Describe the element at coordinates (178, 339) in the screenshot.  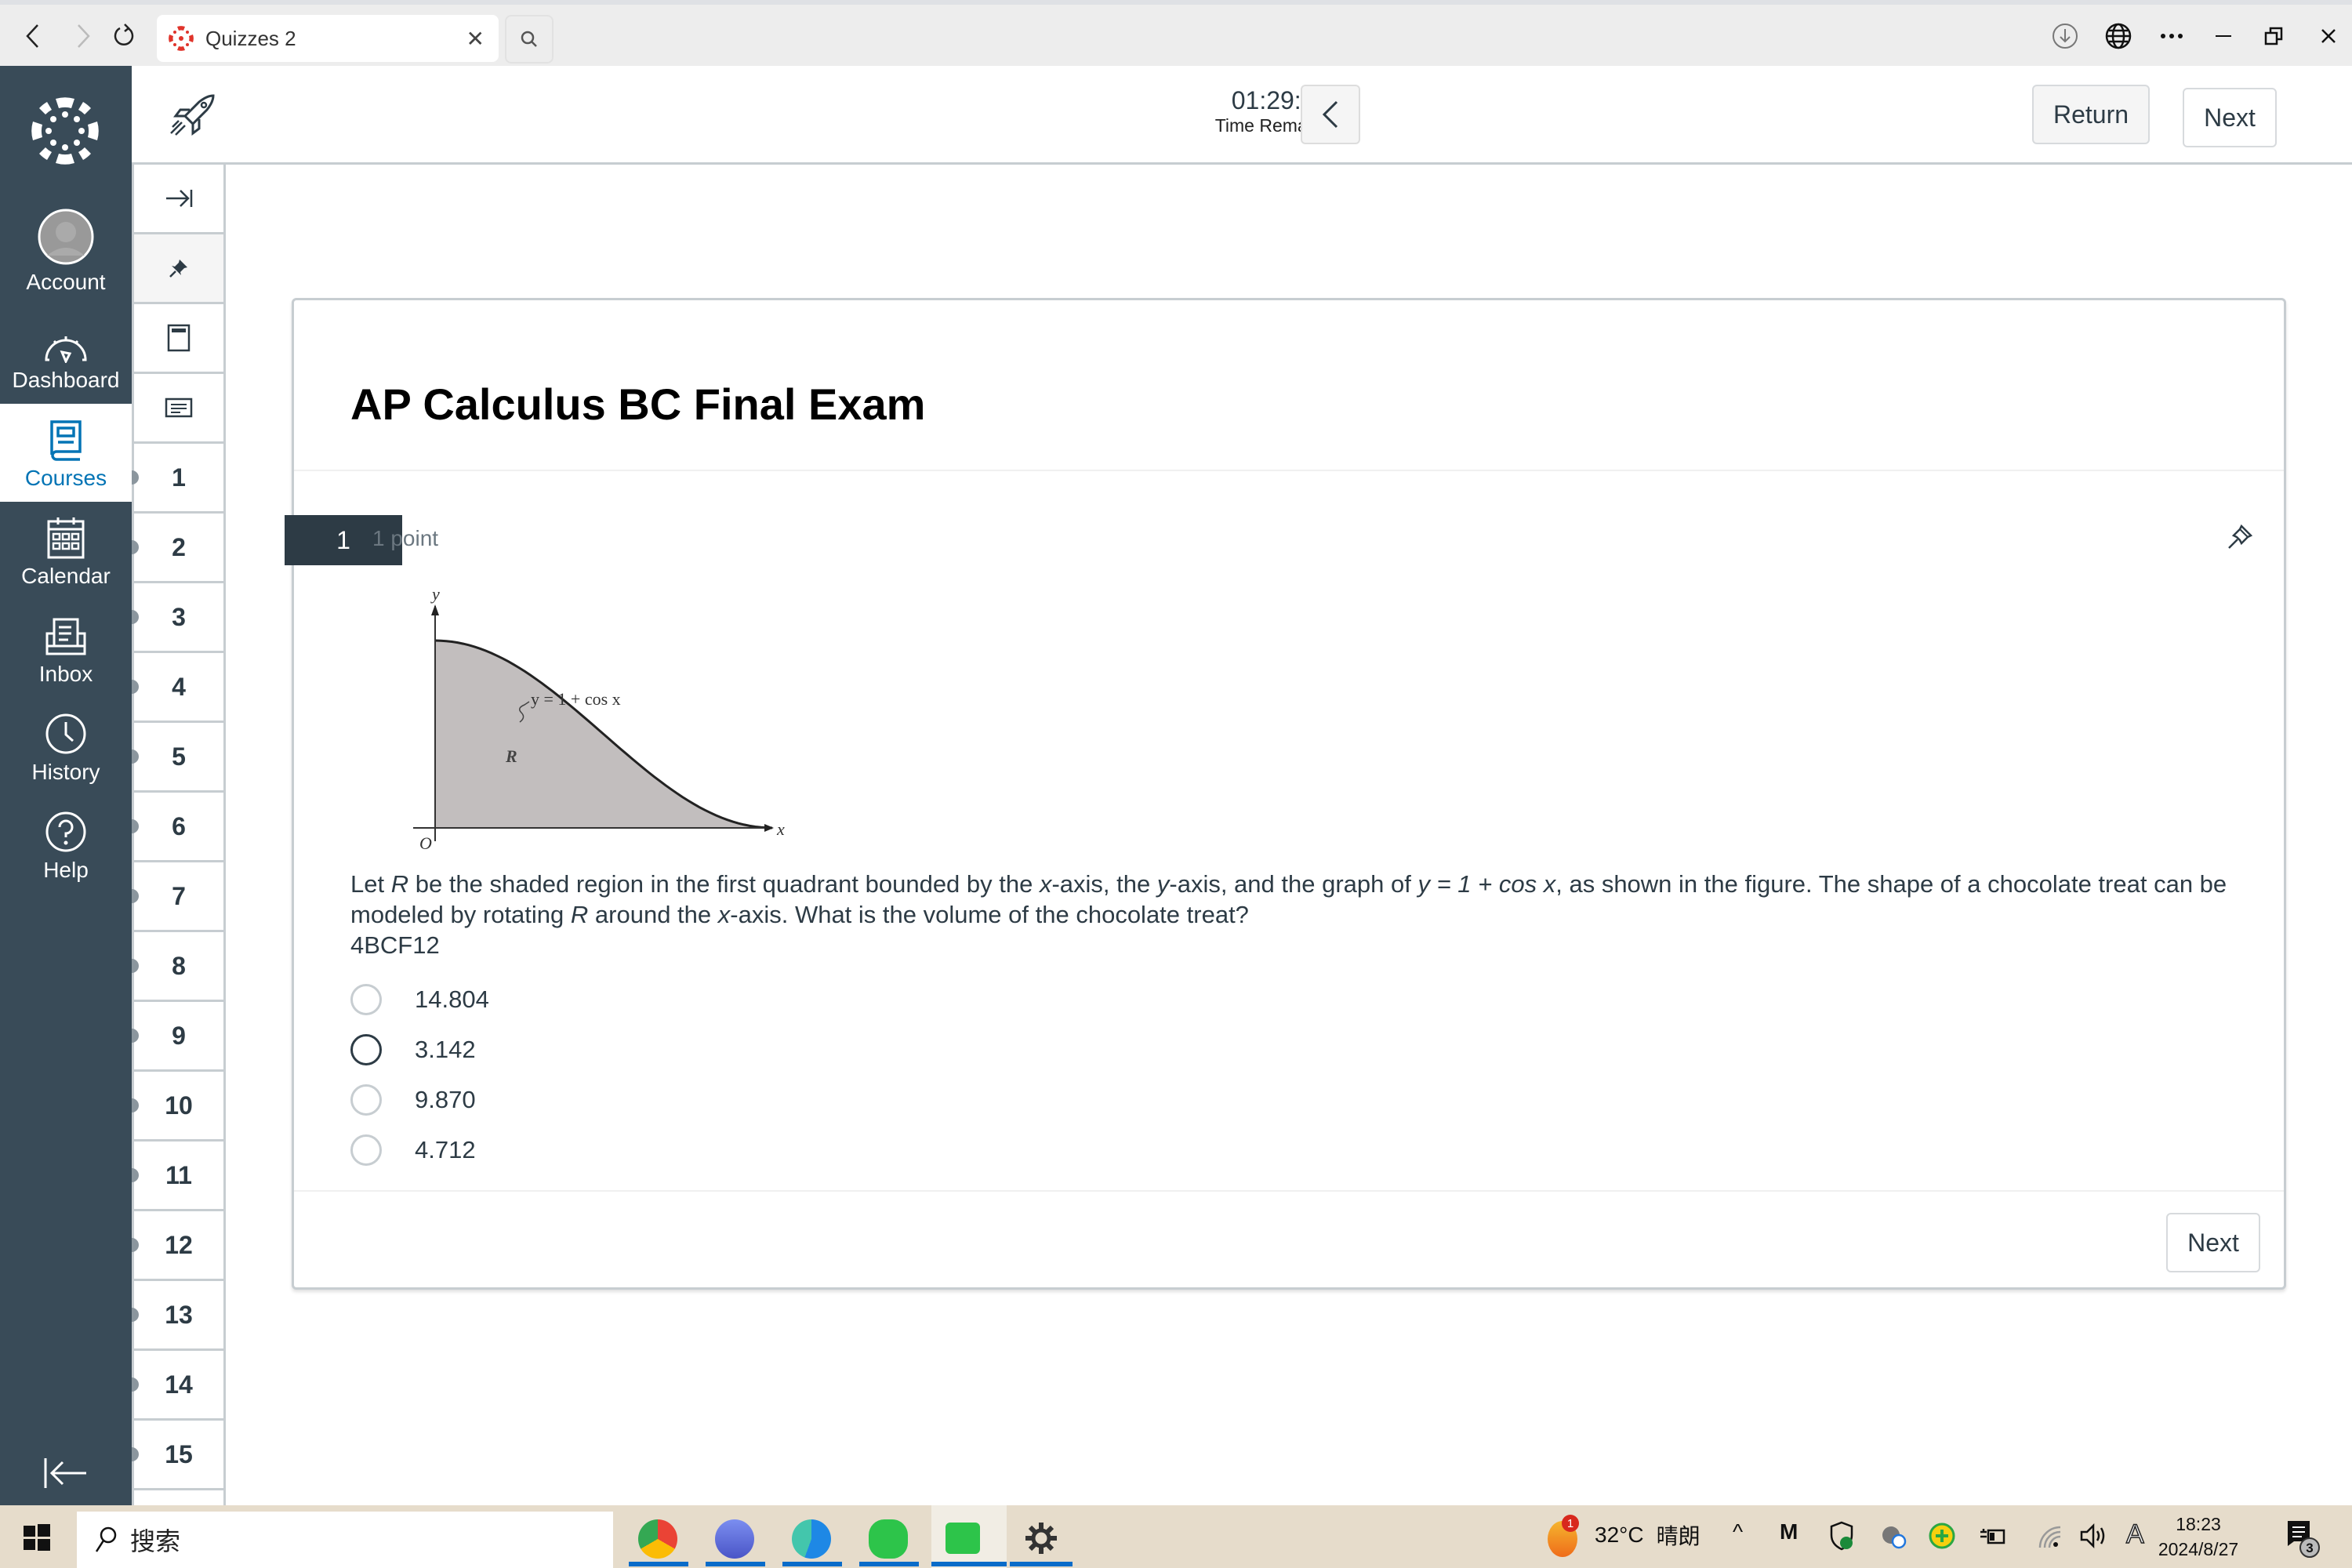
I see `calculator-button` at that location.